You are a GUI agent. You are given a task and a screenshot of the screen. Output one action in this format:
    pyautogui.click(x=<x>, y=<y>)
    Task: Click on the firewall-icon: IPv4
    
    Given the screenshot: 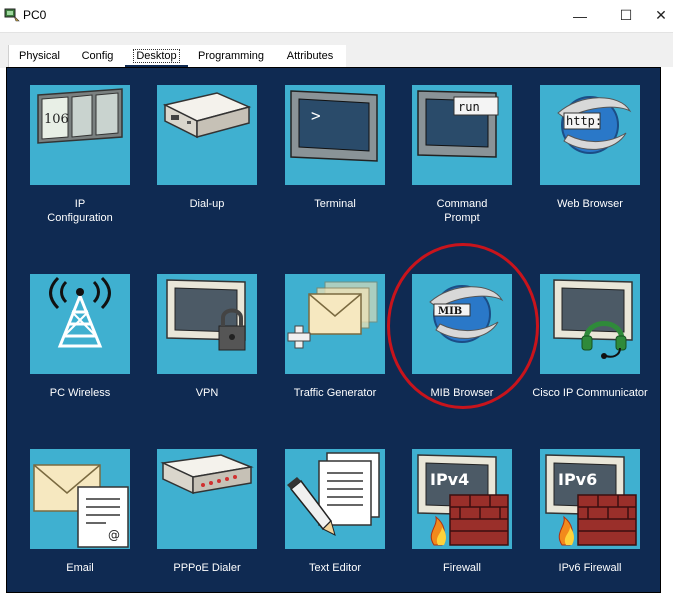 What is the action you would take?
    pyautogui.click(x=463, y=500)
    